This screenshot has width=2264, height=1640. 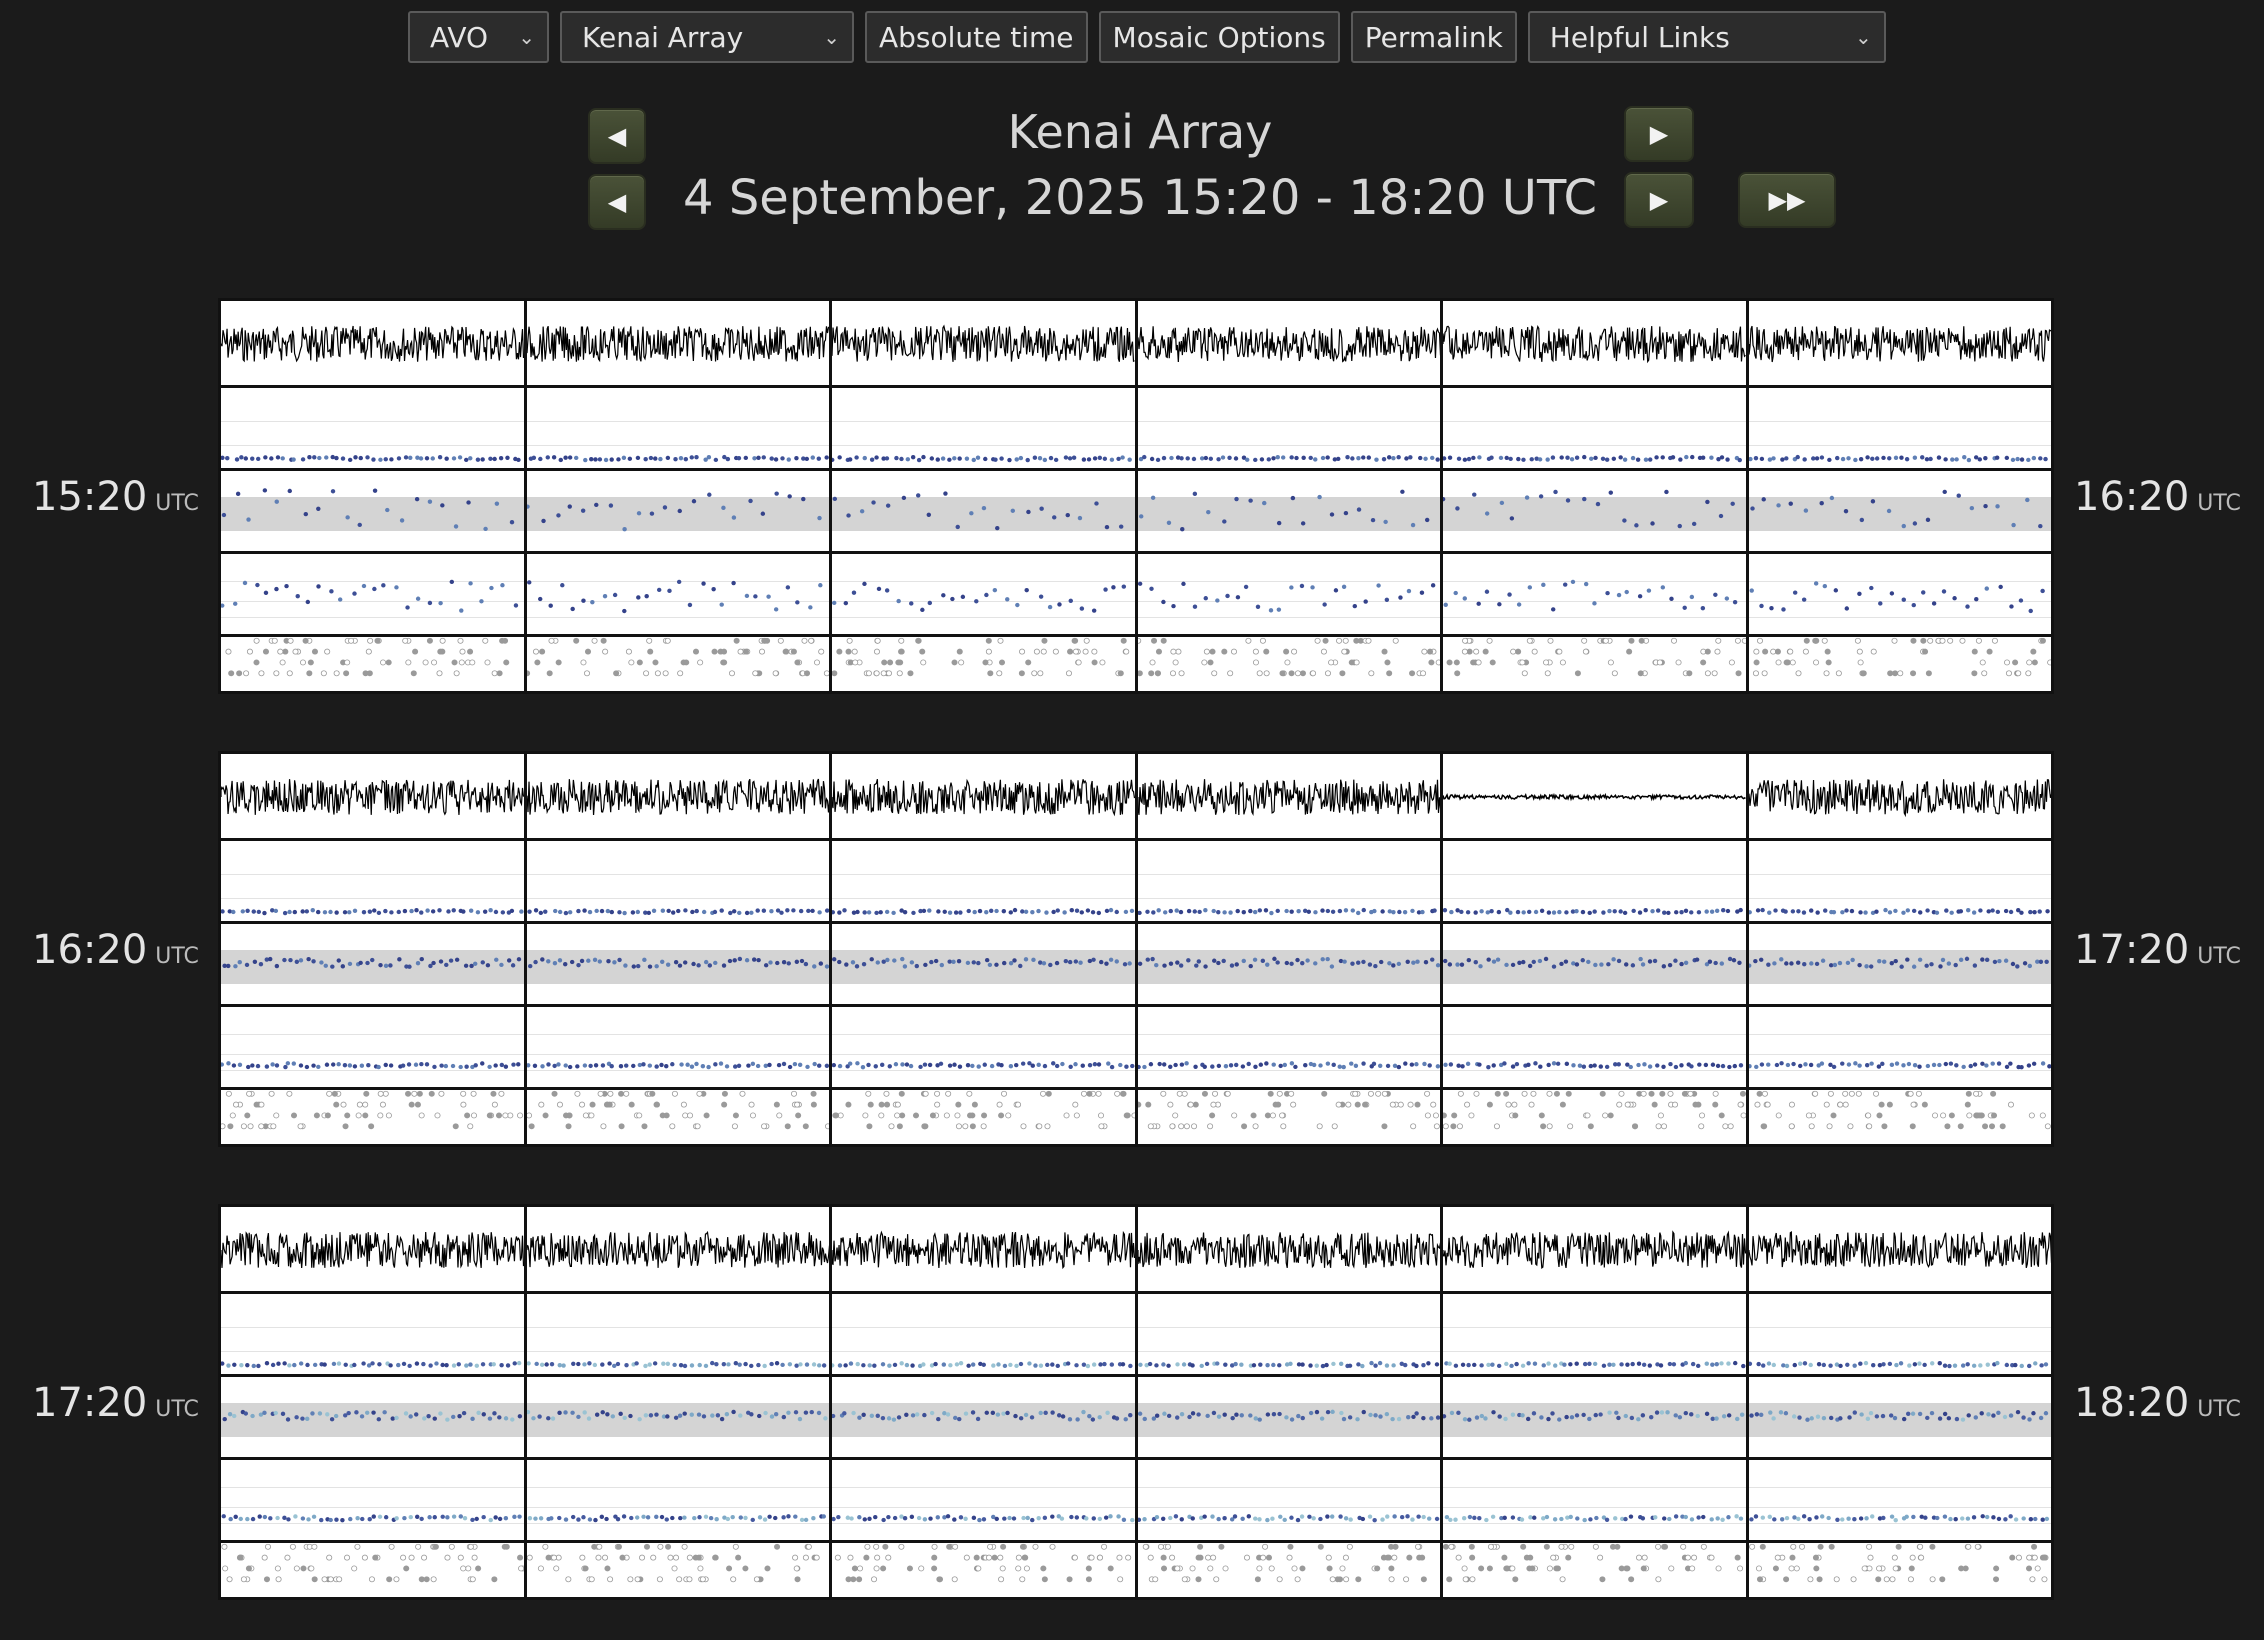 What do you see at coordinates (1433, 37) in the screenshot?
I see `permalink-button: Permalink` at bounding box center [1433, 37].